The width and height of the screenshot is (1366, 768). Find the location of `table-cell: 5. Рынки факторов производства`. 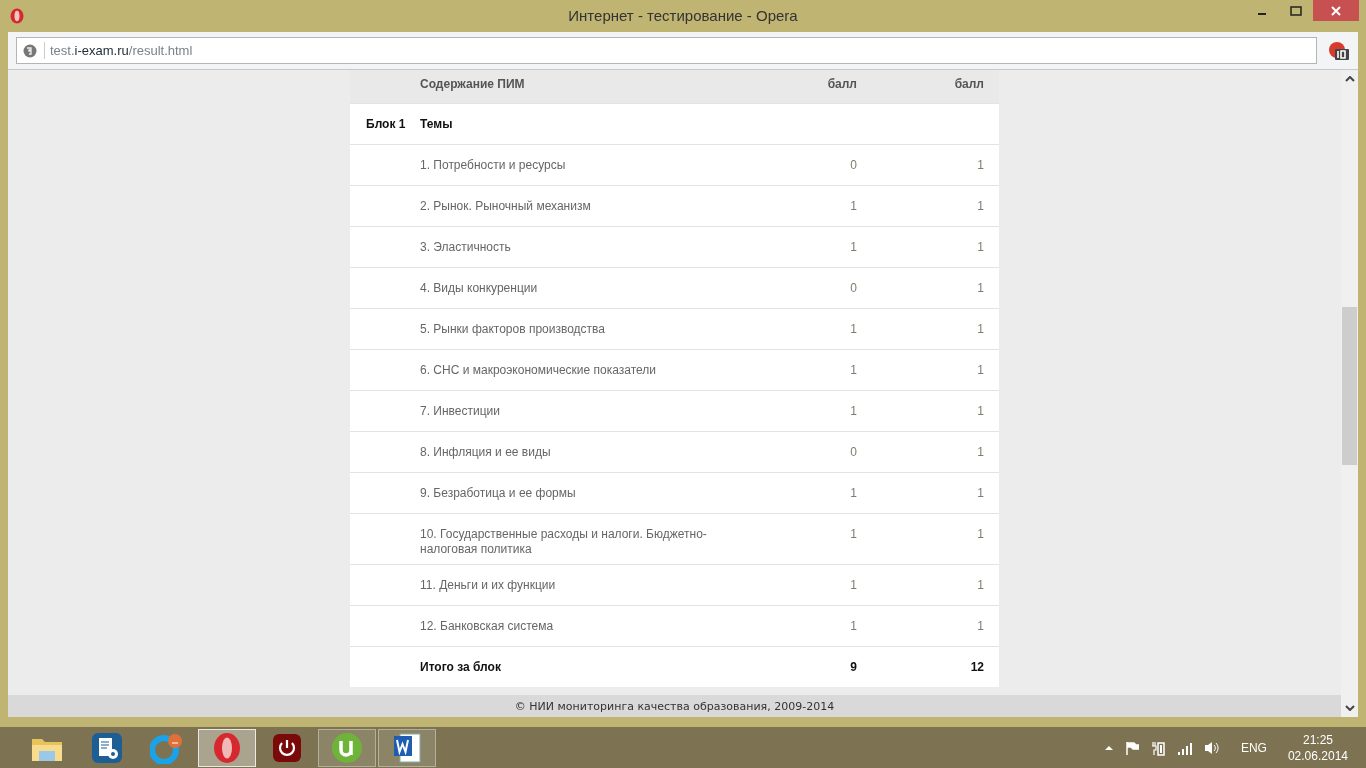

table-cell: 5. Рынки факторов производства is located at coordinates (513, 329).